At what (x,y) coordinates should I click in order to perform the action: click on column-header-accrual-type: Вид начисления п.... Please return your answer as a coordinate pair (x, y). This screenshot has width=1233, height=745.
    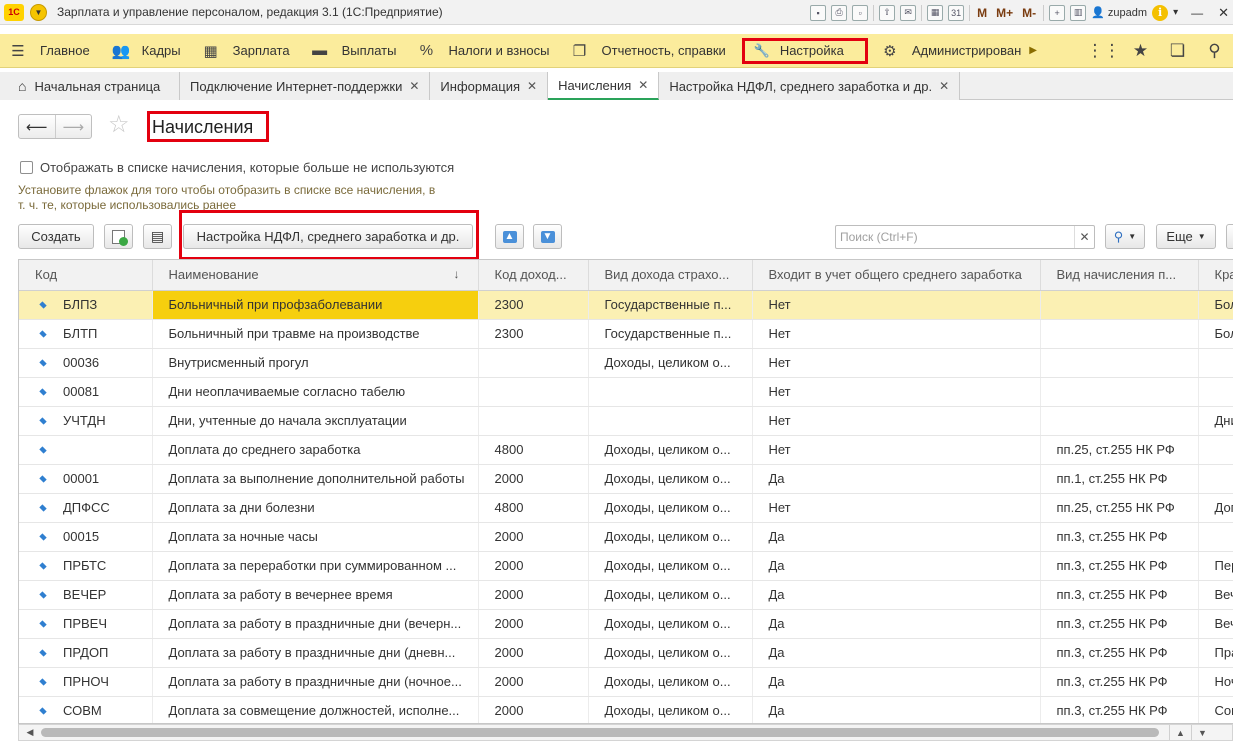
    Looking at the image, I should click on (1119, 275).